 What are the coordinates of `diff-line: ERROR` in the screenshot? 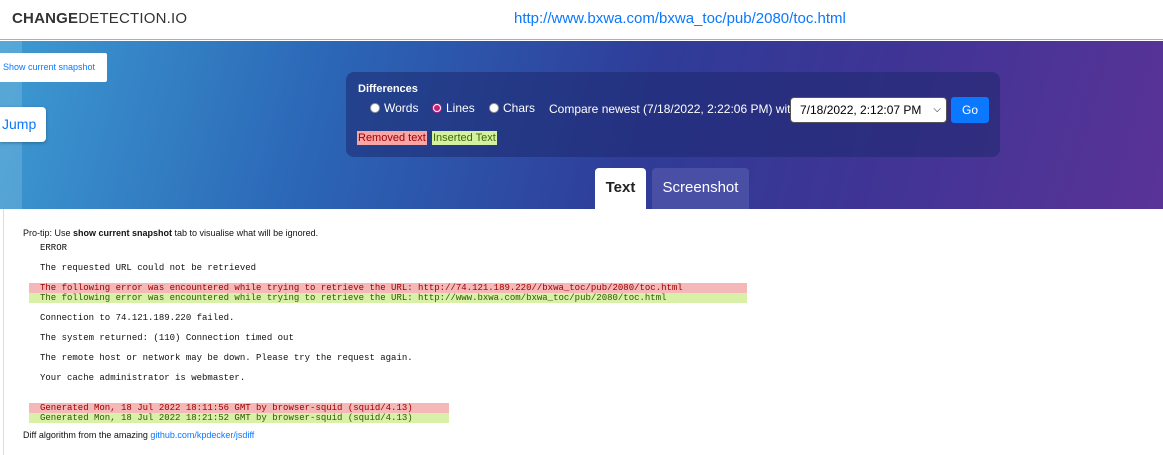 It's located at (54, 248).